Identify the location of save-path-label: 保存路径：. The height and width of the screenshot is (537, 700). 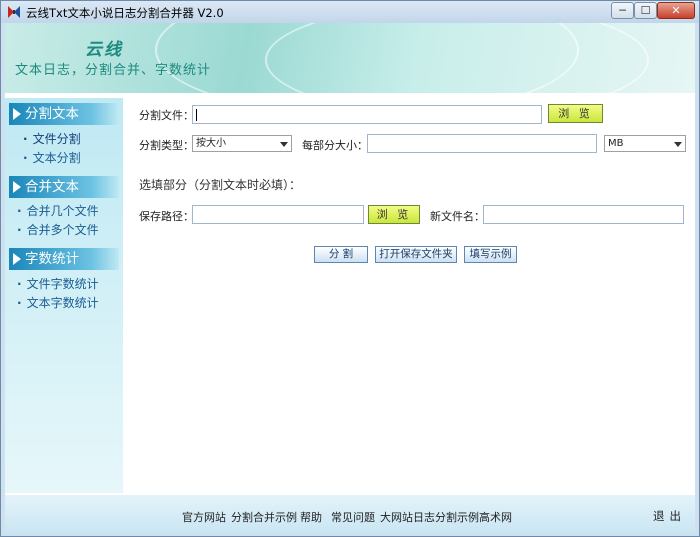
(166, 216).